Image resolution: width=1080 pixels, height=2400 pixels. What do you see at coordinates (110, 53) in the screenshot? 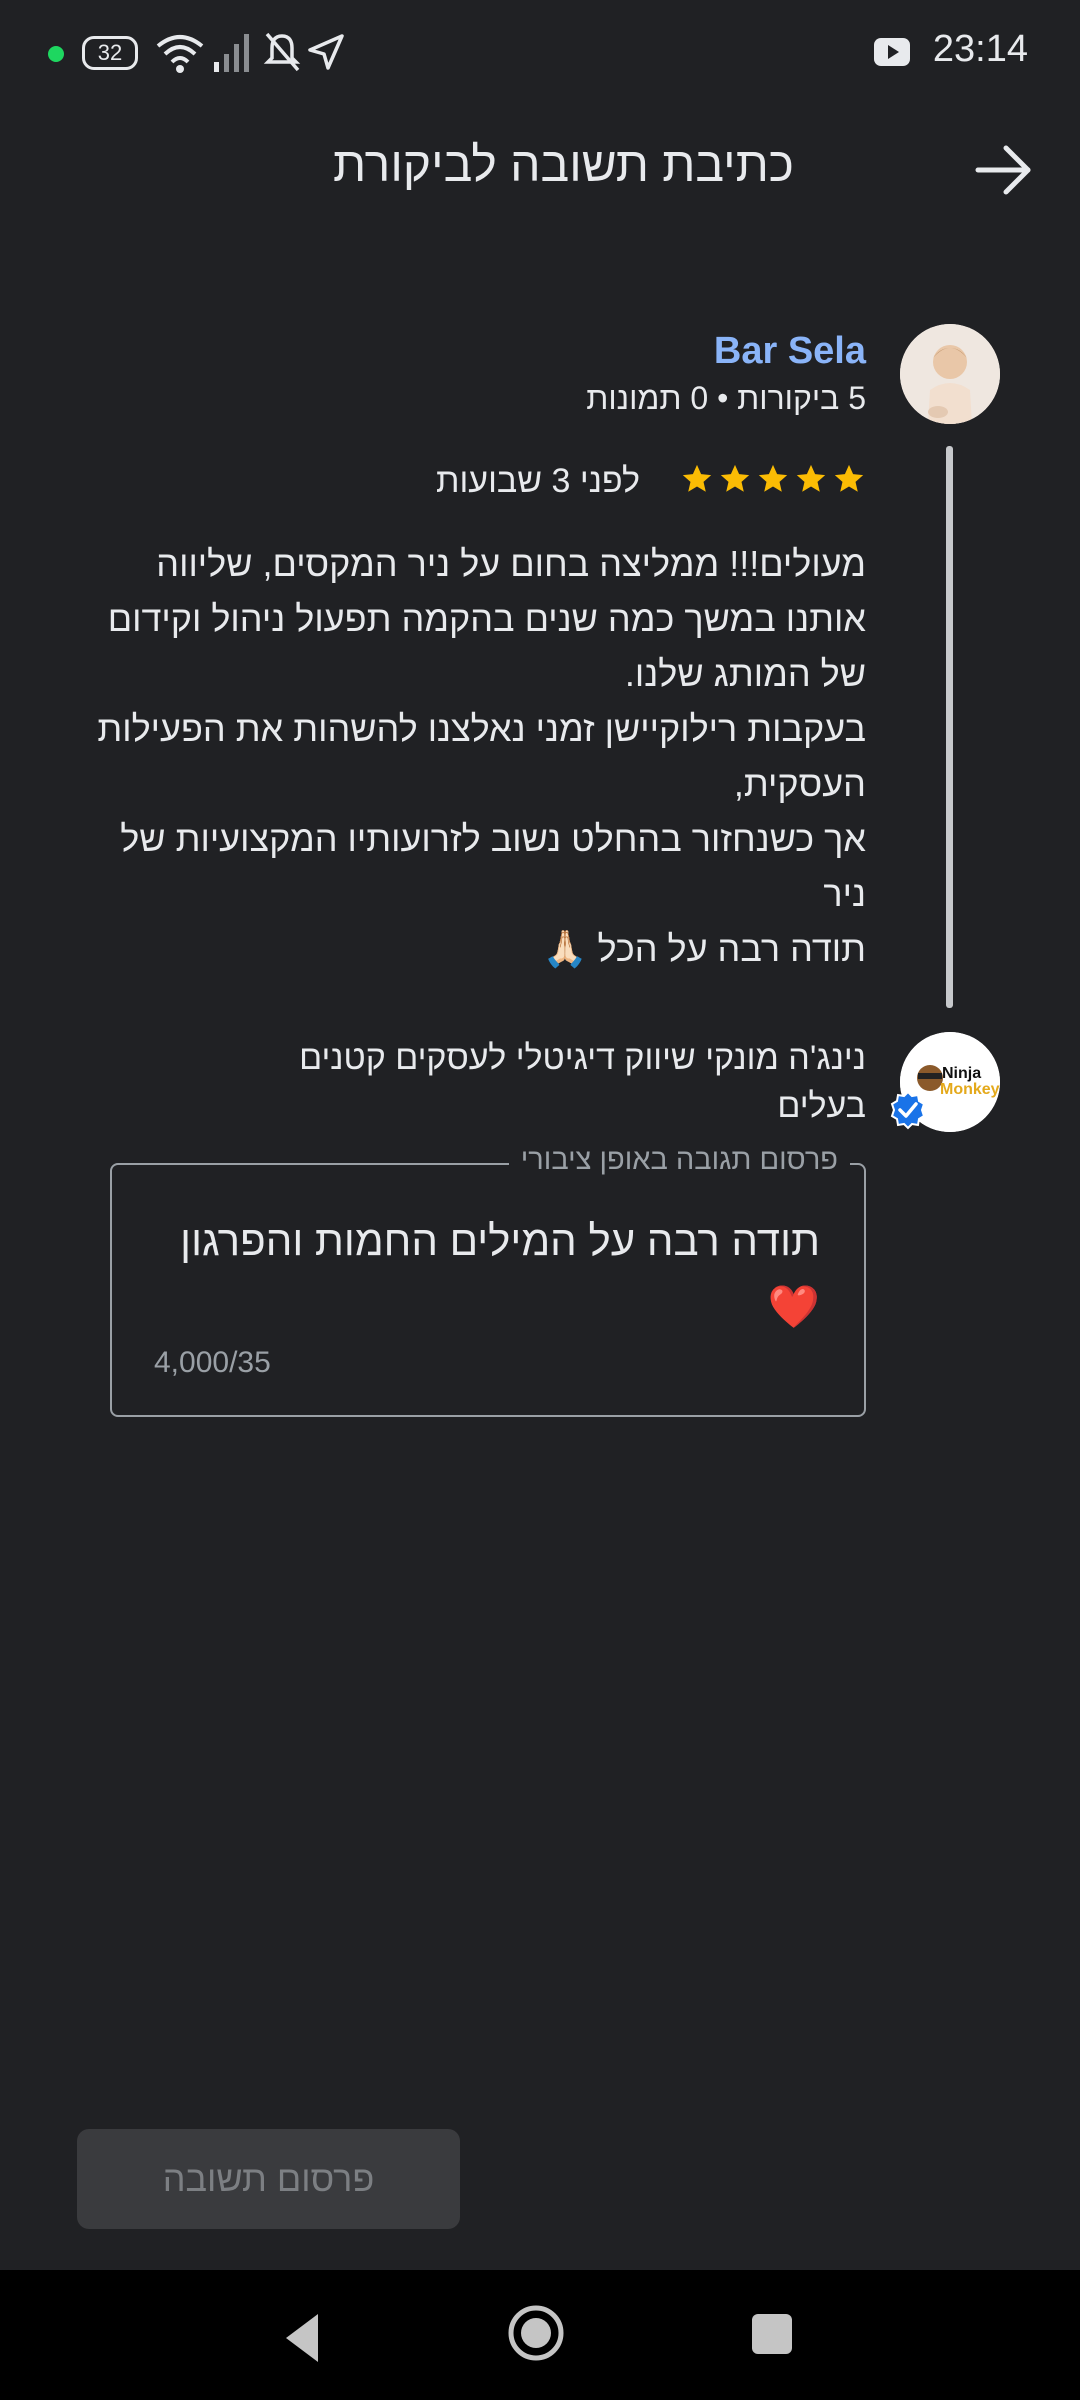
I see `battery-icon: 32` at bounding box center [110, 53].